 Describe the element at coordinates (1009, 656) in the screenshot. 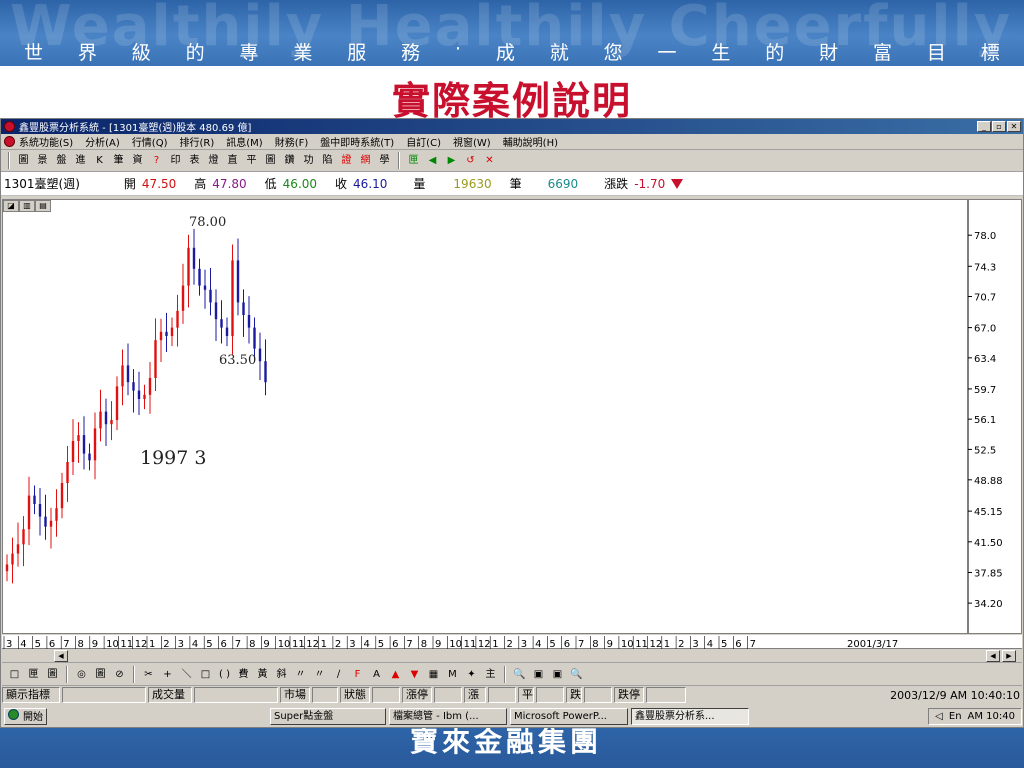

I see `scroll-right-icon: ▶` at that location.